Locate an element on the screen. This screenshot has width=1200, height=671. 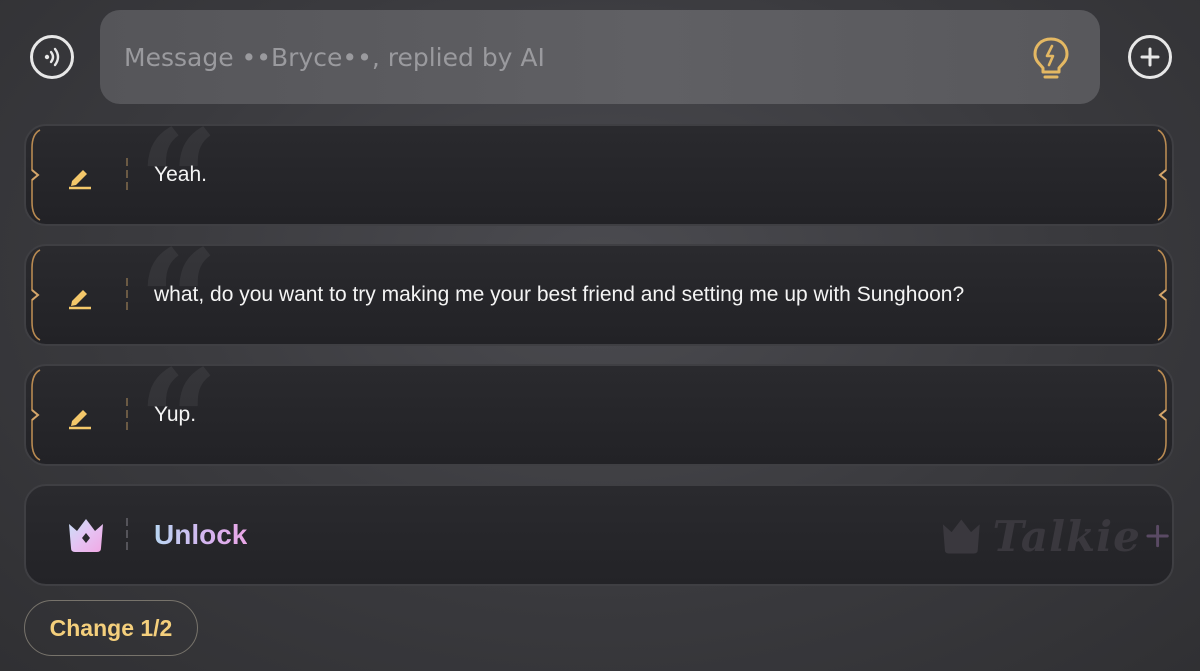
voice-input-button is located at coordinates (52, 57).